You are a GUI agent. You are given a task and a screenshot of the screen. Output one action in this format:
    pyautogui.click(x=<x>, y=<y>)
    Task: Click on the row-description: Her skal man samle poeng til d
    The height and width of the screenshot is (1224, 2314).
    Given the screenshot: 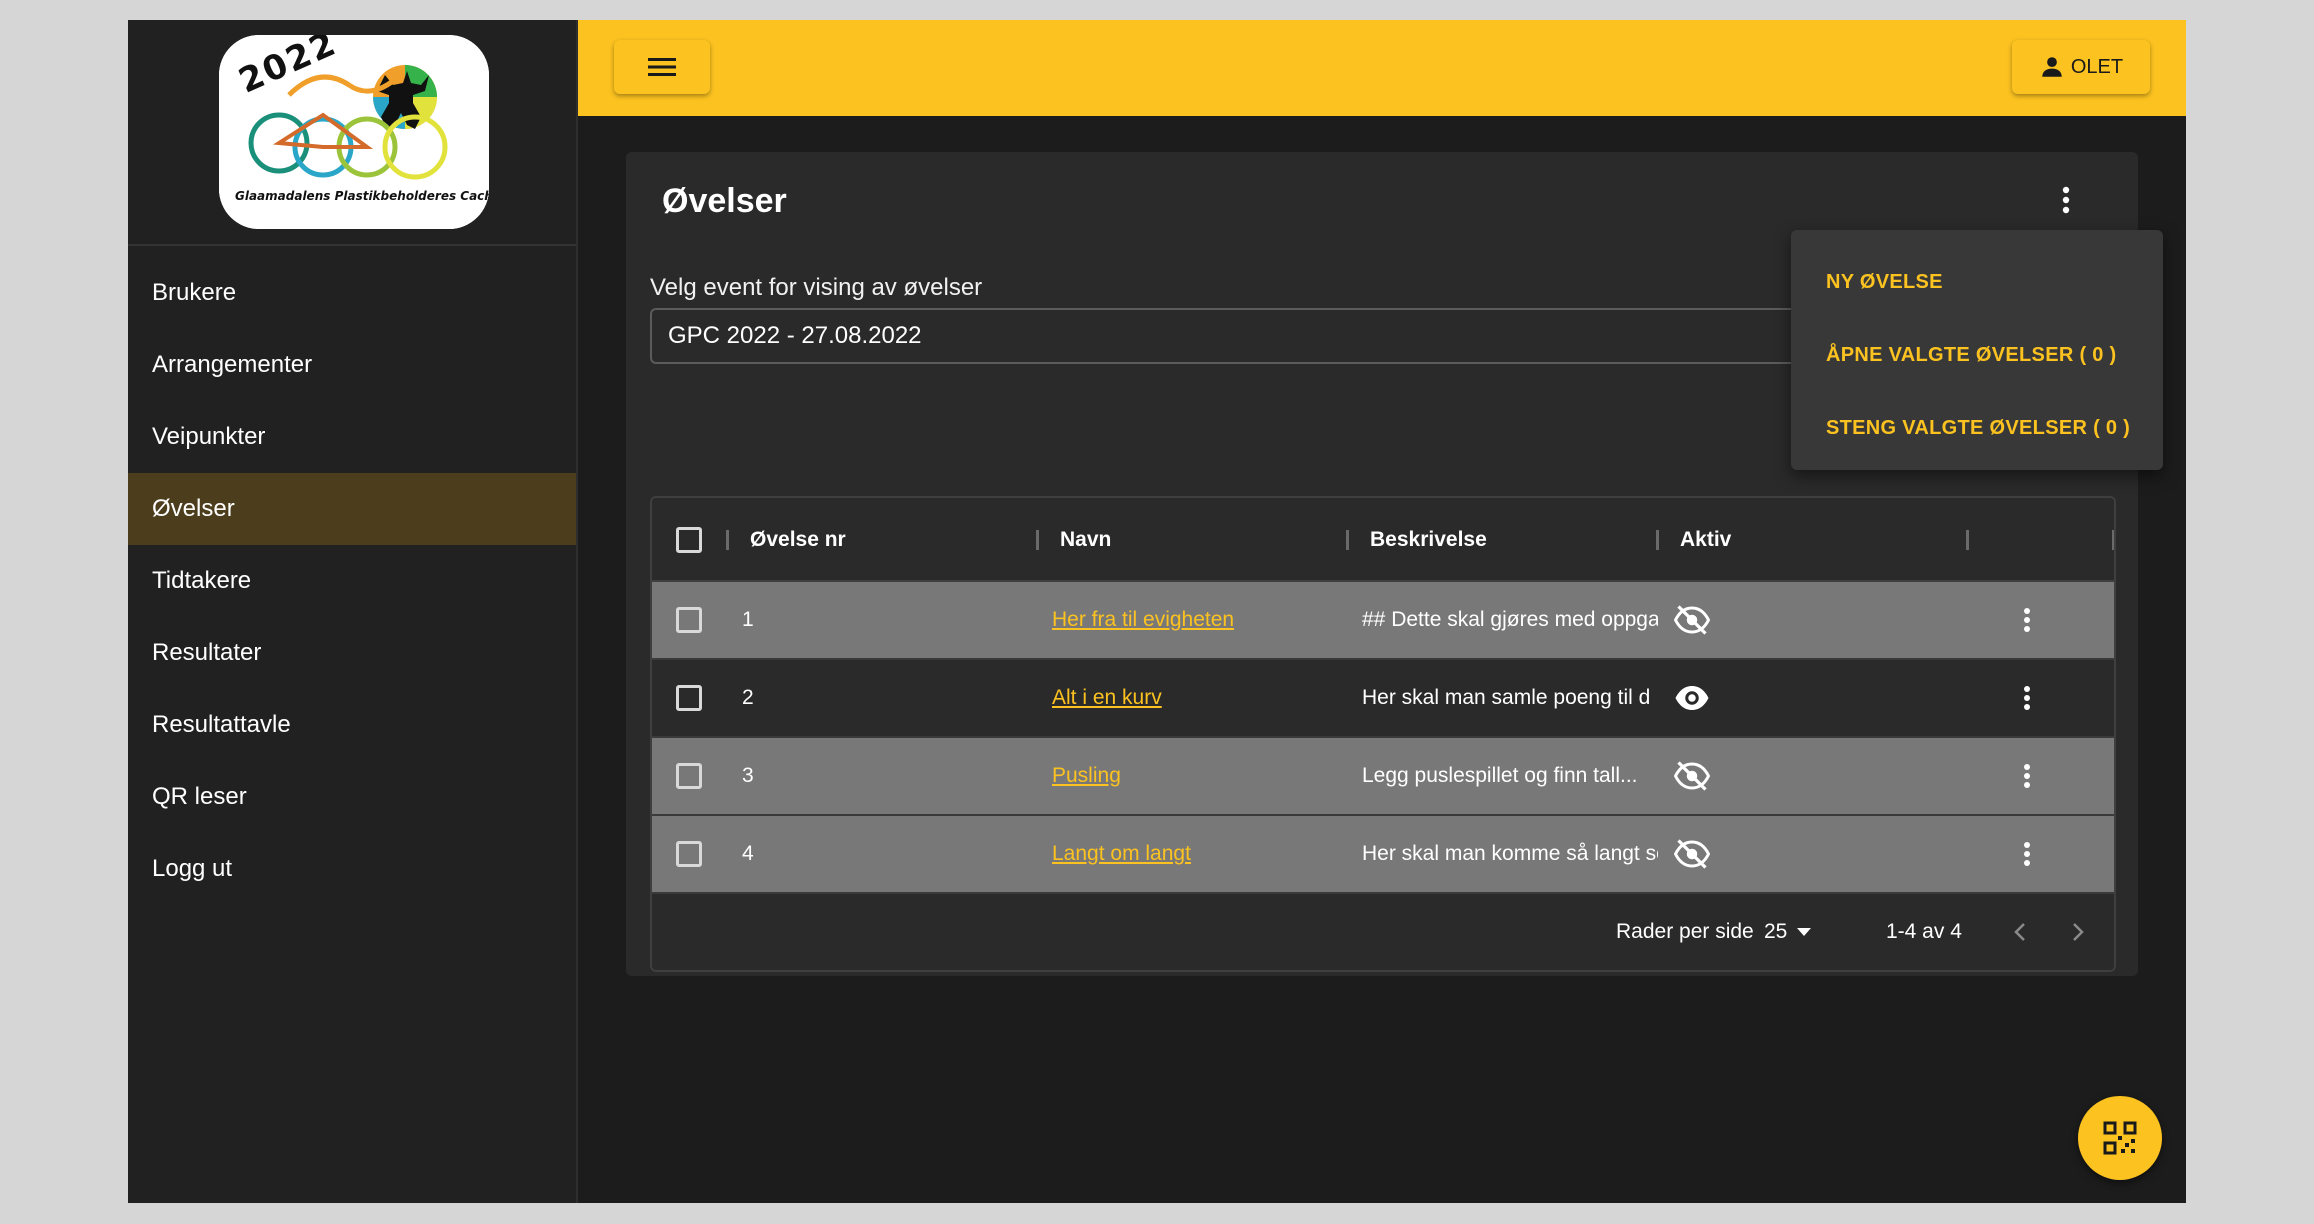 What is the action you would take?
    pyautogui.click(x=1506, y=697)
    